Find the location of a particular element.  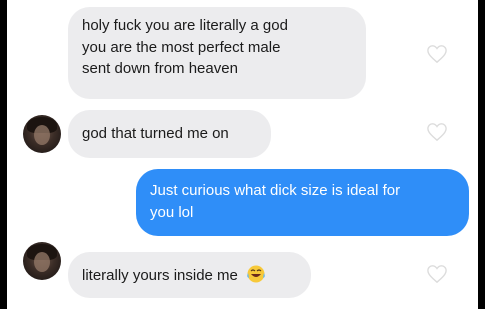

received-message-bubble: god that turned me on is located at coordinates (169, 134).